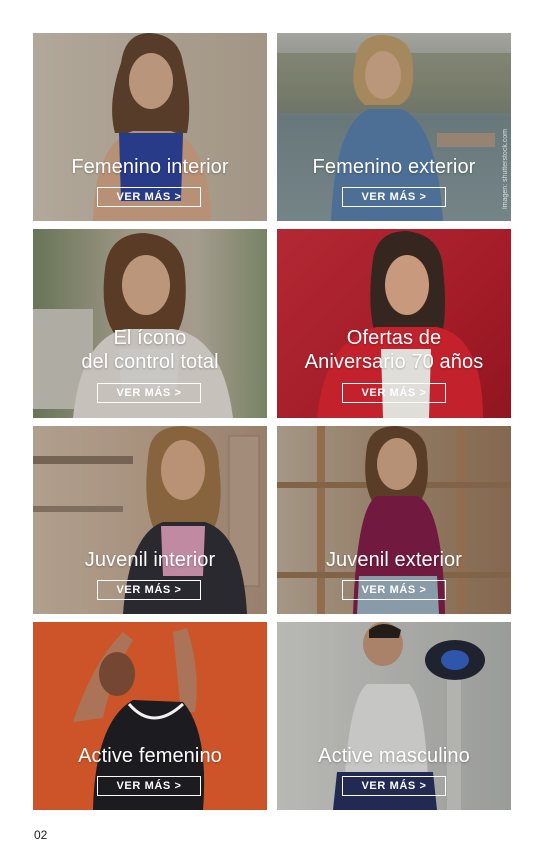  What do you see at coordinates (394, 350) in the screenshot?
I see `tile-title: Ofertas de Aniversario 70 años` at bounding box center [394, 350].